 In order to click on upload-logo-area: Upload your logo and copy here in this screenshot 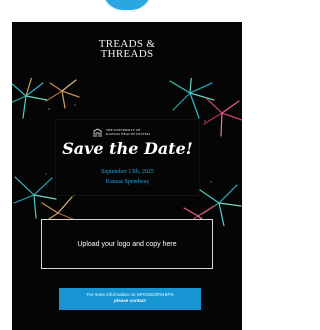, I will do `click(127, 244)`.